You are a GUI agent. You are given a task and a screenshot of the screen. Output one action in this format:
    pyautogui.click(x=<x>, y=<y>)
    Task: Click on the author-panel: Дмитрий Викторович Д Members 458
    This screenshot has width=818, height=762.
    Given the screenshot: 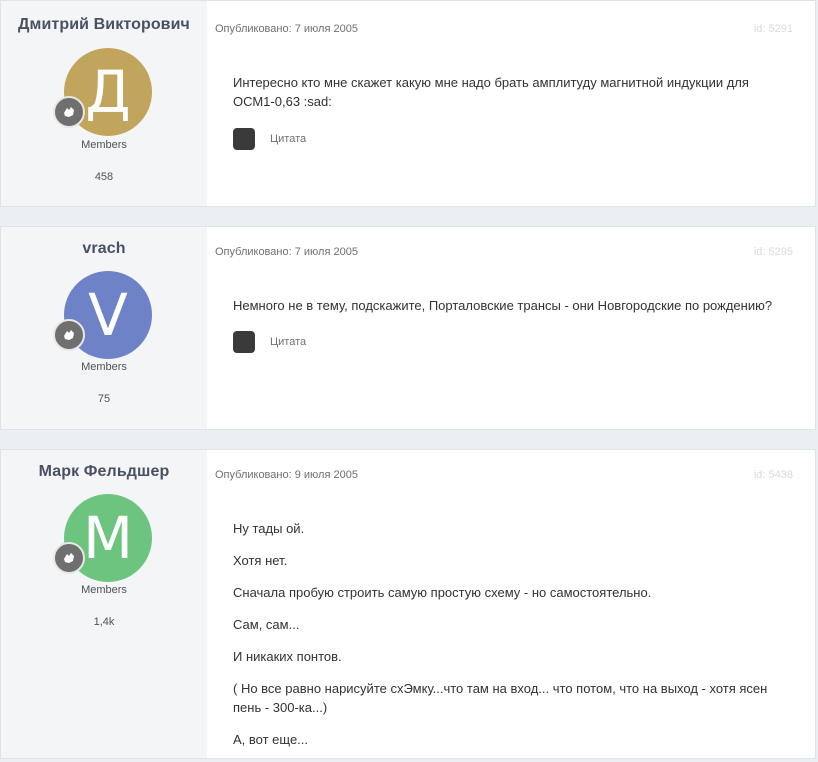 What is the action you would take?
    pyautogui.click(x=104, y=103)
    